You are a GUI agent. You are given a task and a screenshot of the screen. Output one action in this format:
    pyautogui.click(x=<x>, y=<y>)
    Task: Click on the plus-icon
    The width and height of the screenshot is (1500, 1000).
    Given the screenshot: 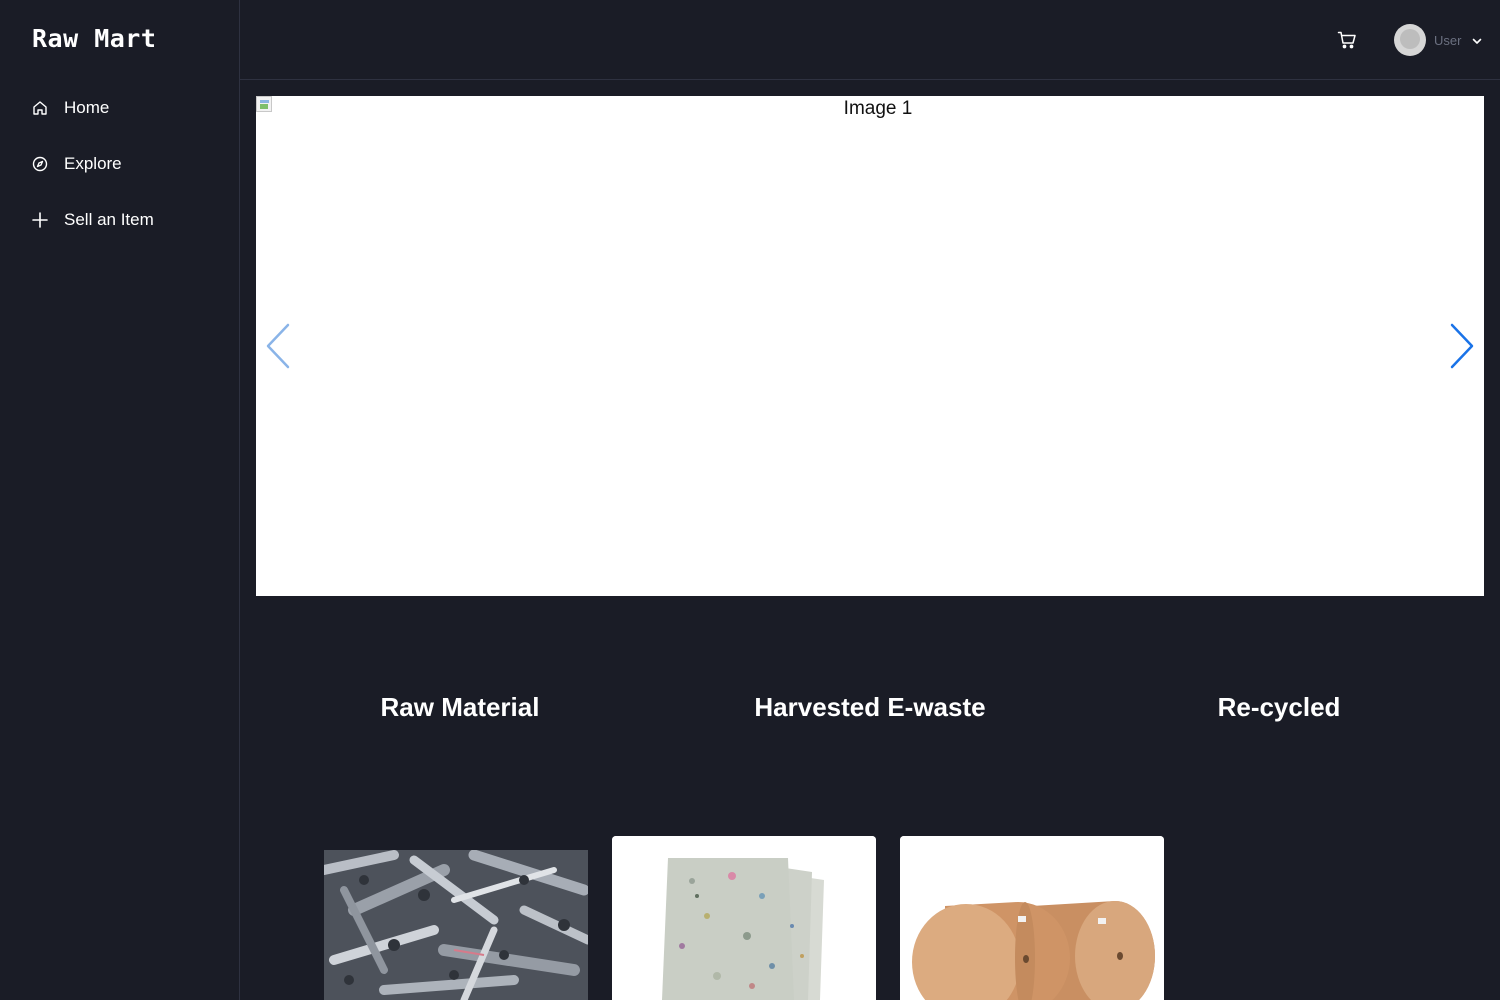 What is the action you would take?
    pyautogui.click(x=40, y=220)
    